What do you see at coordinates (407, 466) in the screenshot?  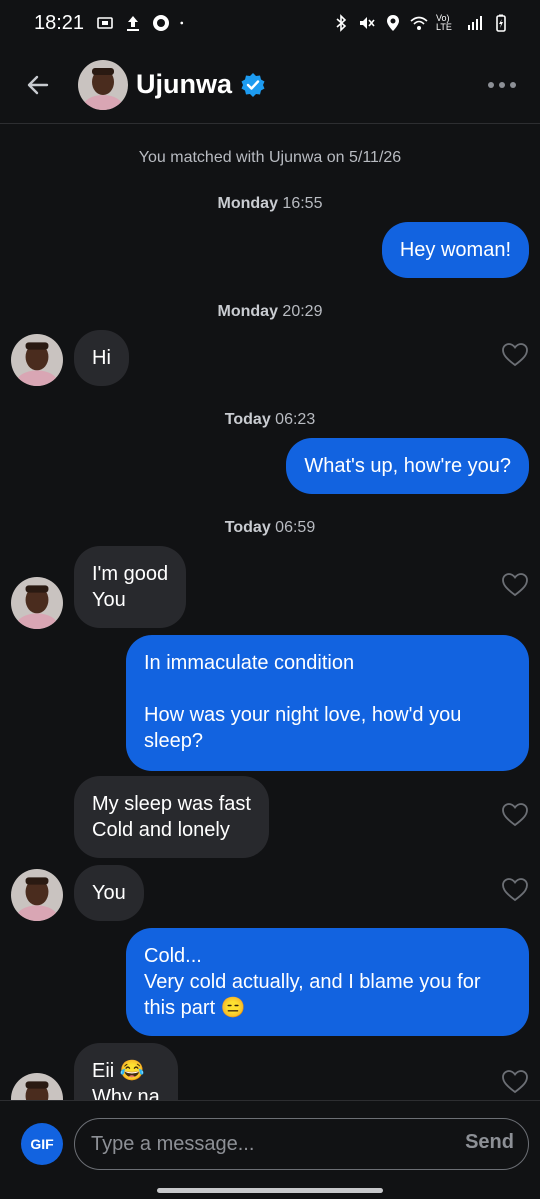 I see `message-outgoing: What's up, how're you?` at bounding box center [407, 466].